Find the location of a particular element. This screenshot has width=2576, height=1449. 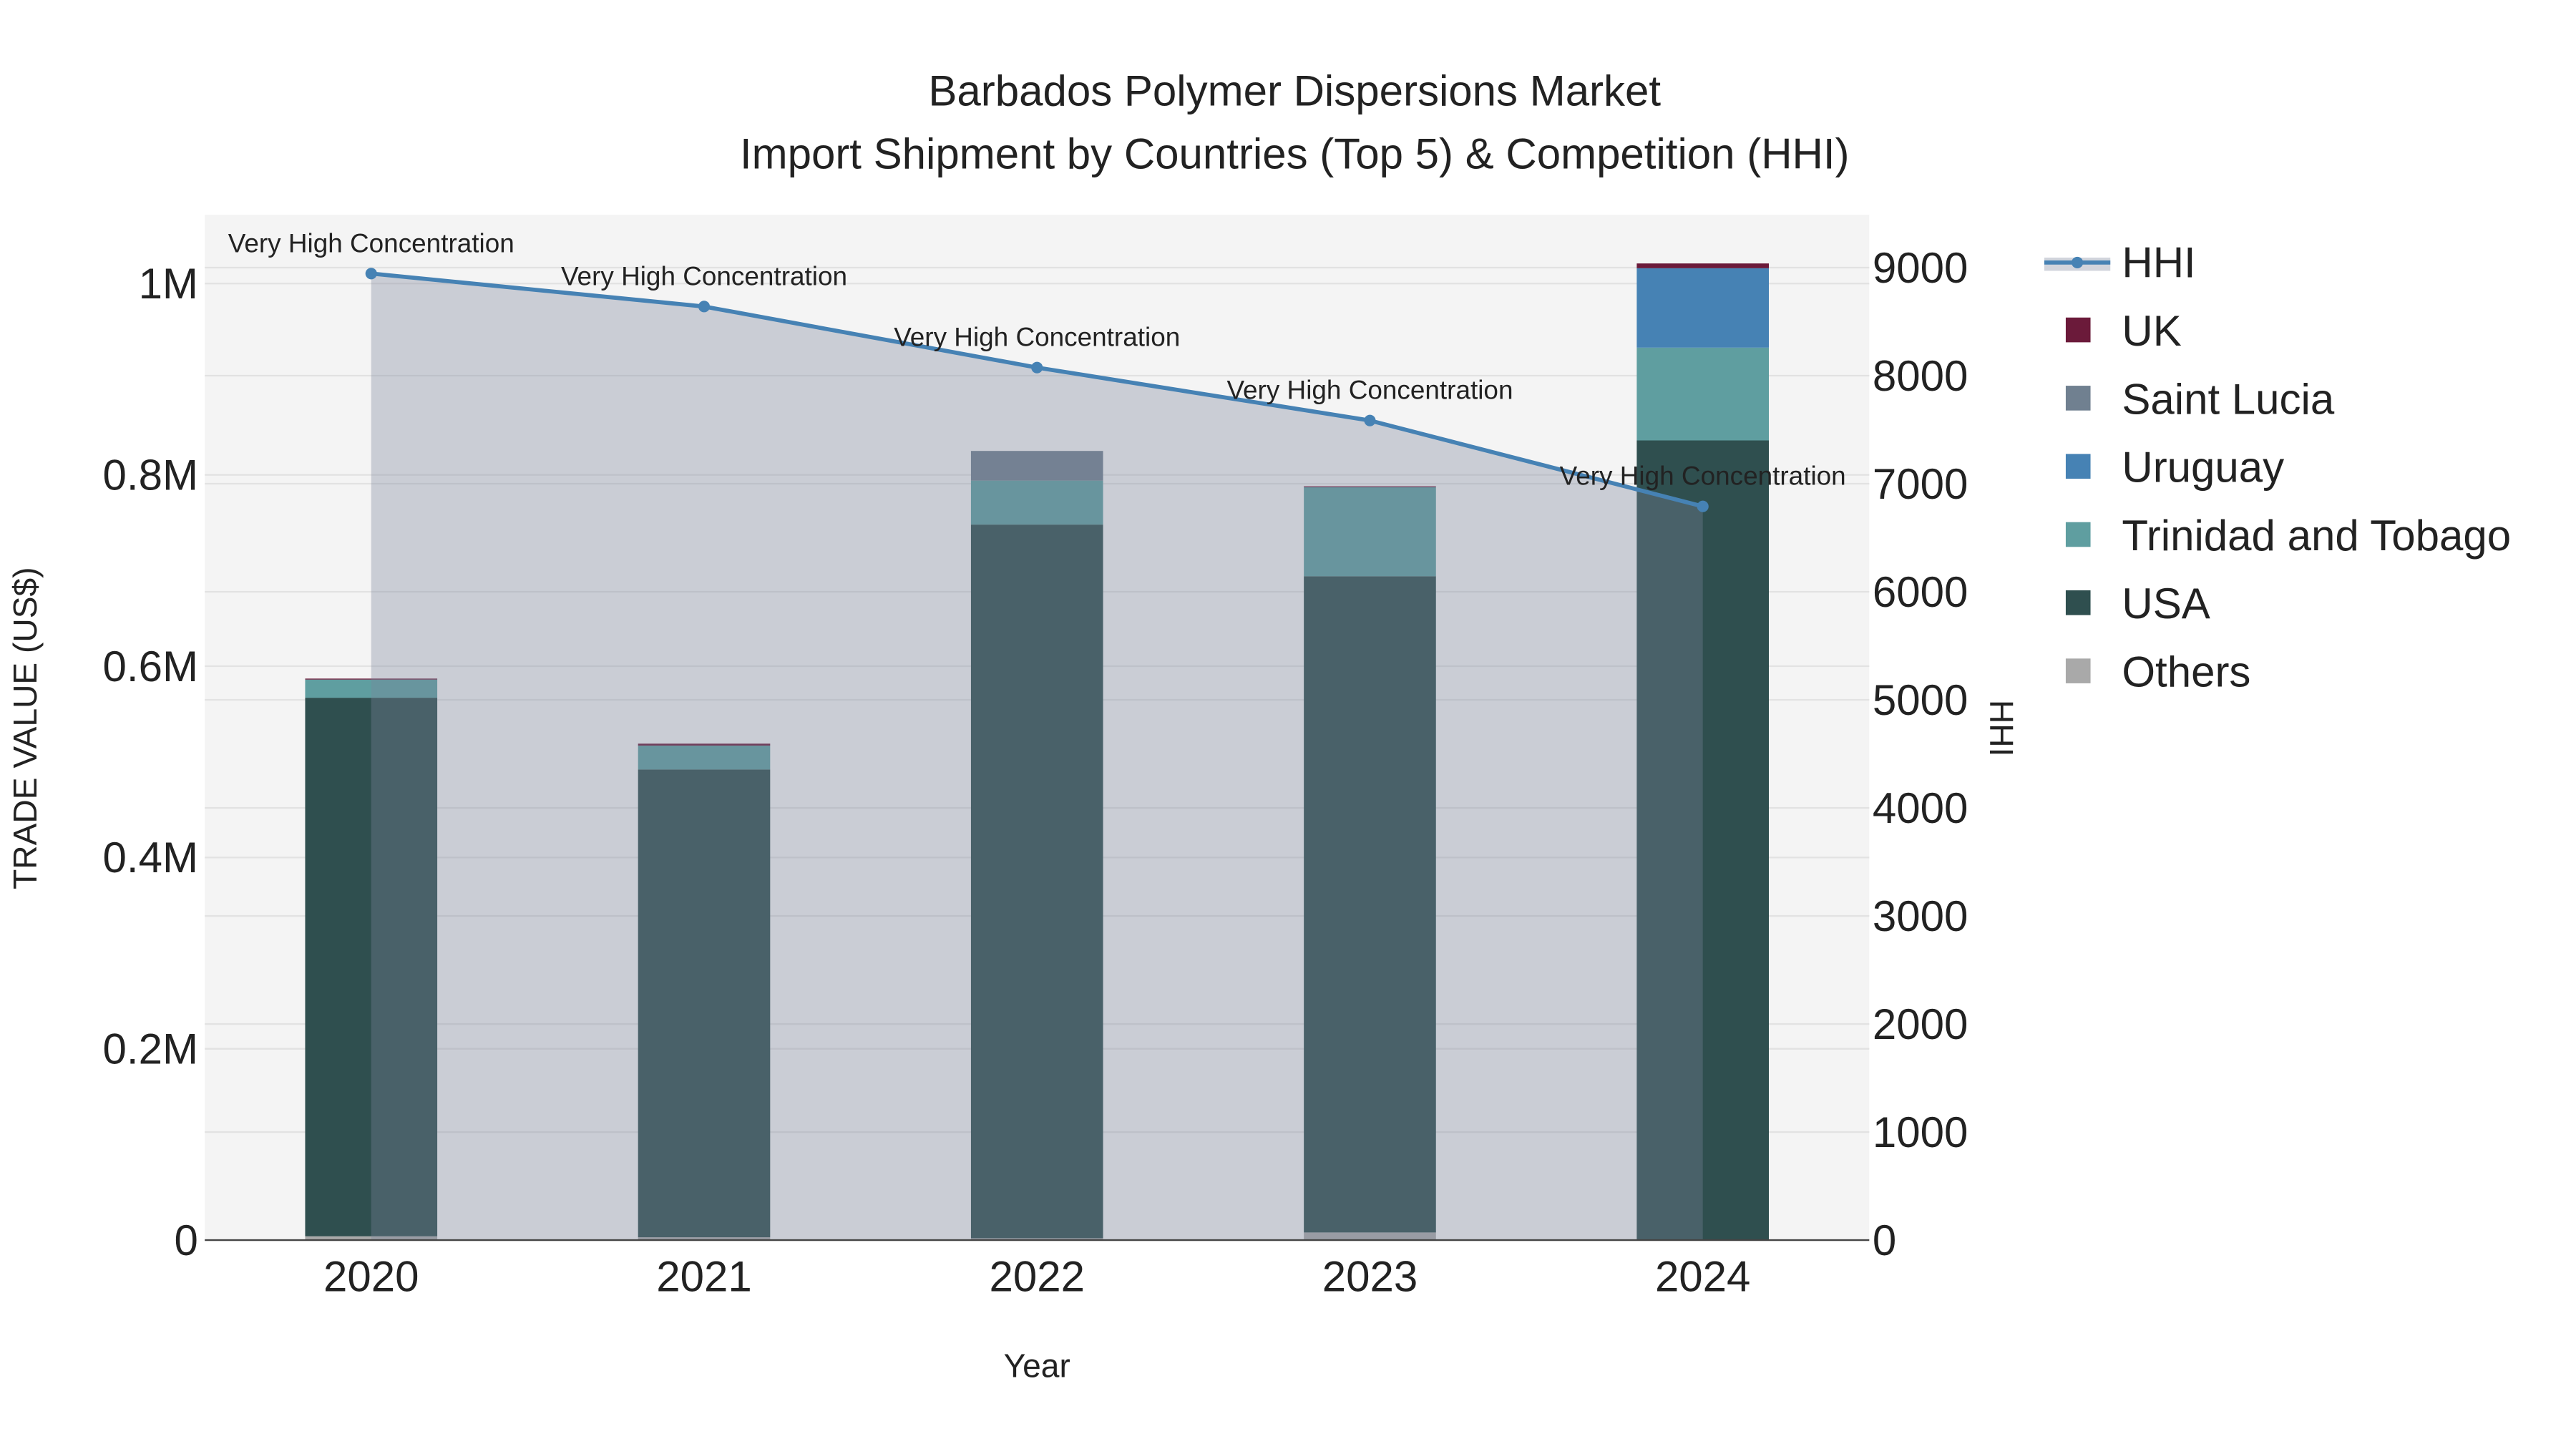

legend-label: Others is located at coordinates (2186, 672).